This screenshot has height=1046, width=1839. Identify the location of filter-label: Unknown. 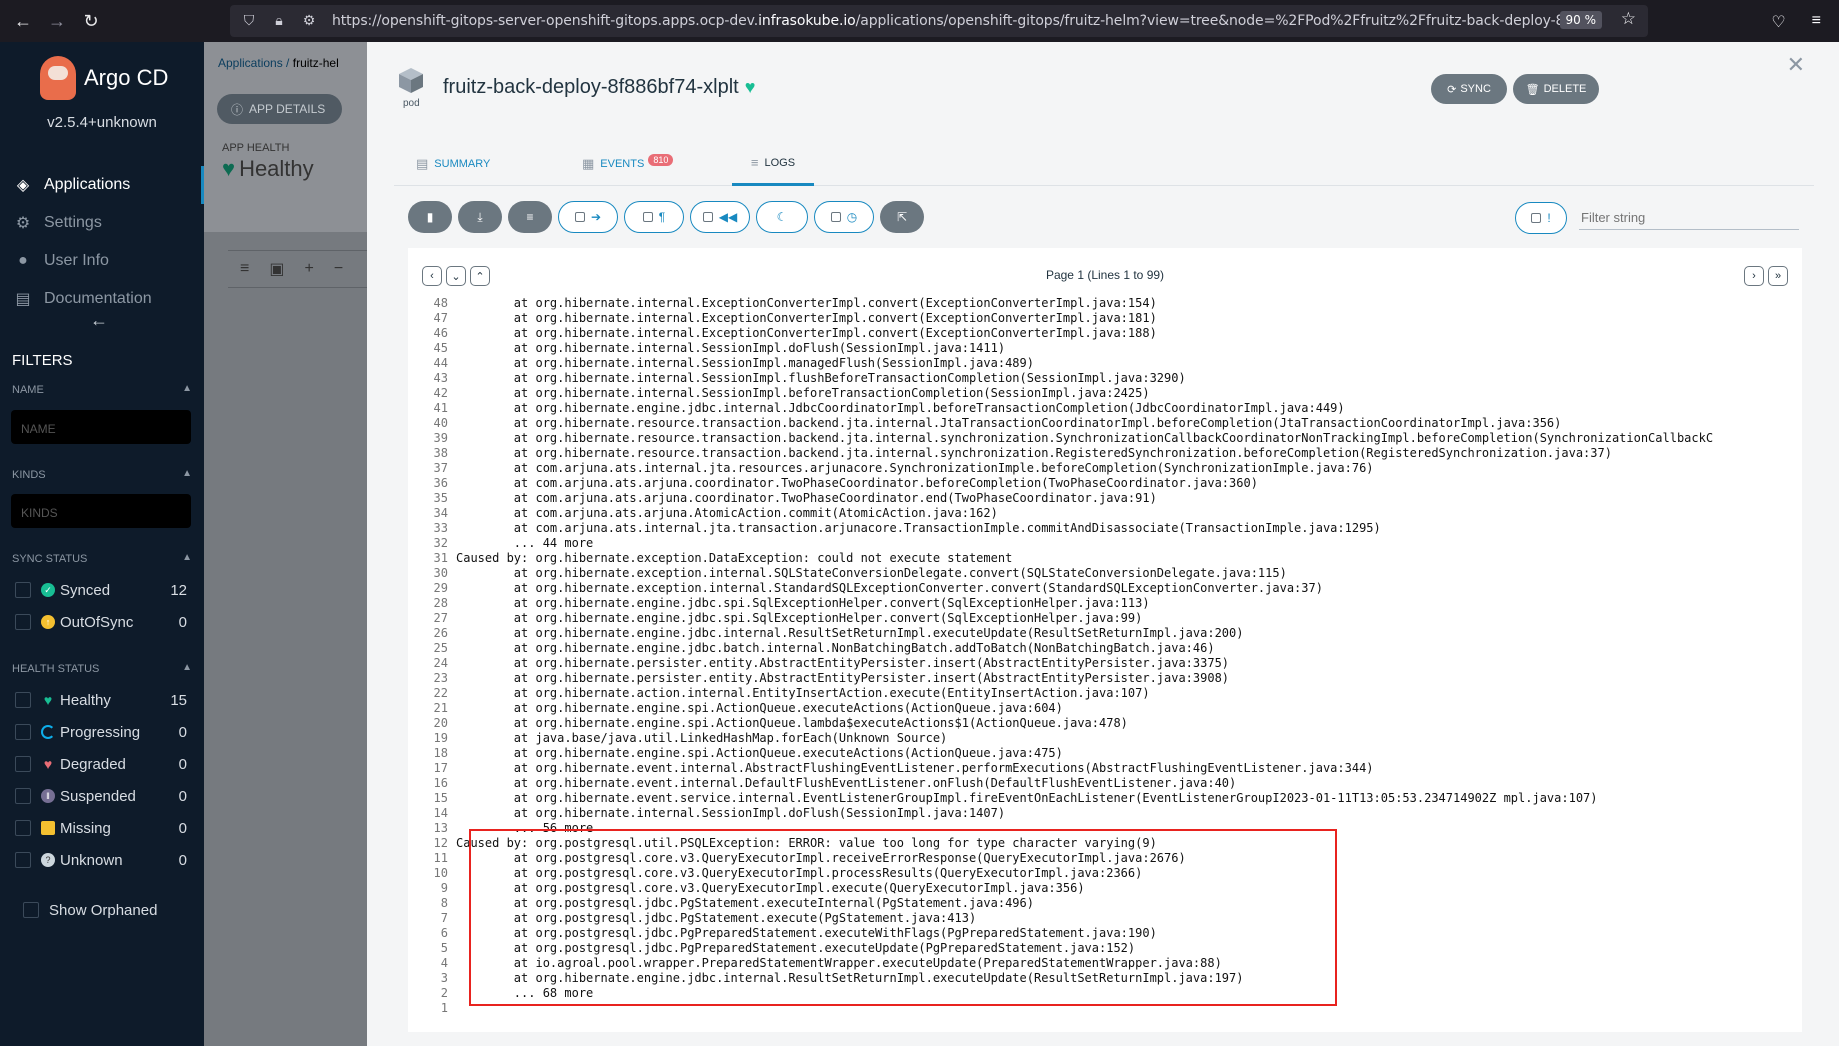
(91, 860).